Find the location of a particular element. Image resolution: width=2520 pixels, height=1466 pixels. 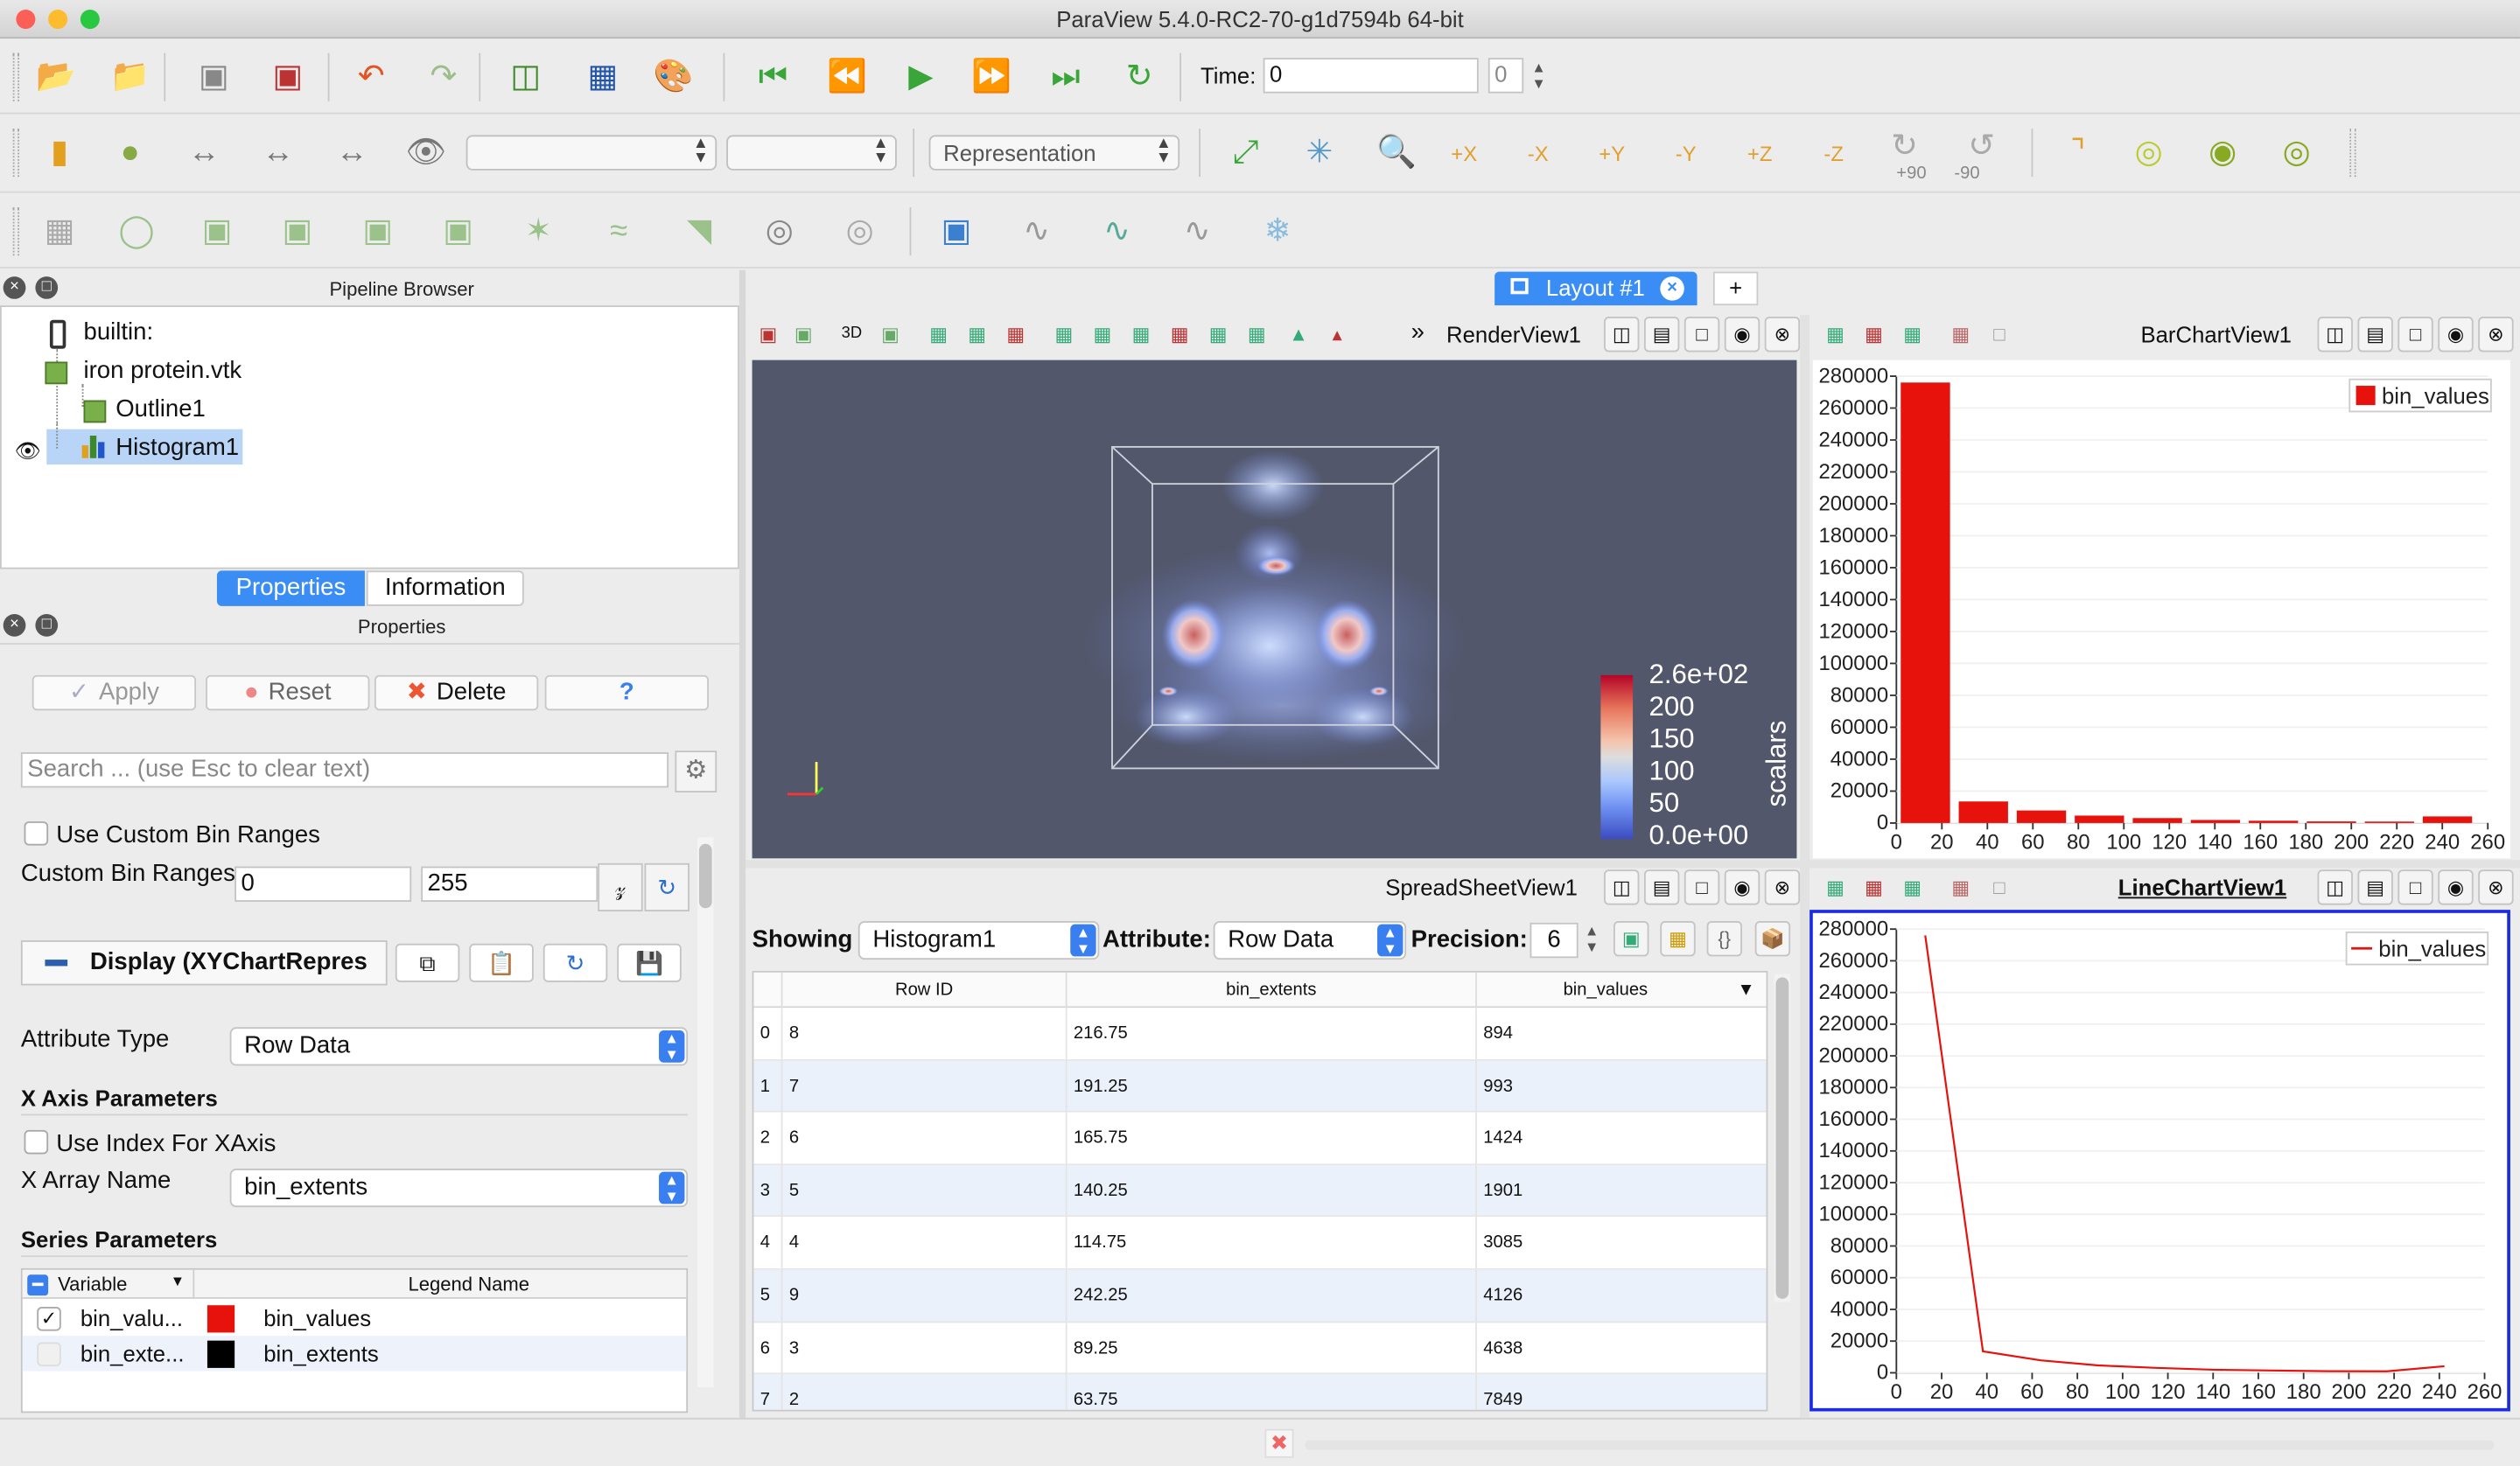

bin-range-max-input: 255 is located at coordinates (509, 884).